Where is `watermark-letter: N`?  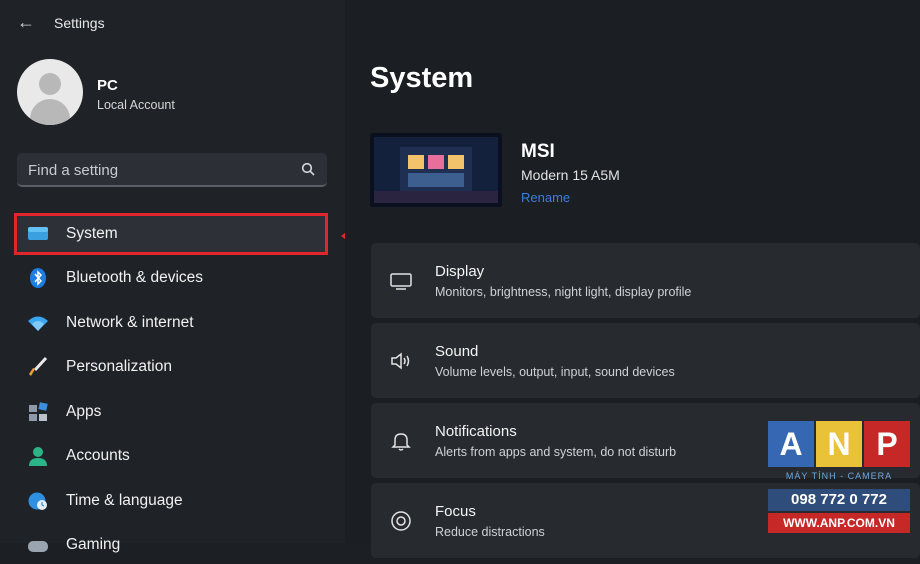 watermark-letter: N is located at coordinates (839, 444).